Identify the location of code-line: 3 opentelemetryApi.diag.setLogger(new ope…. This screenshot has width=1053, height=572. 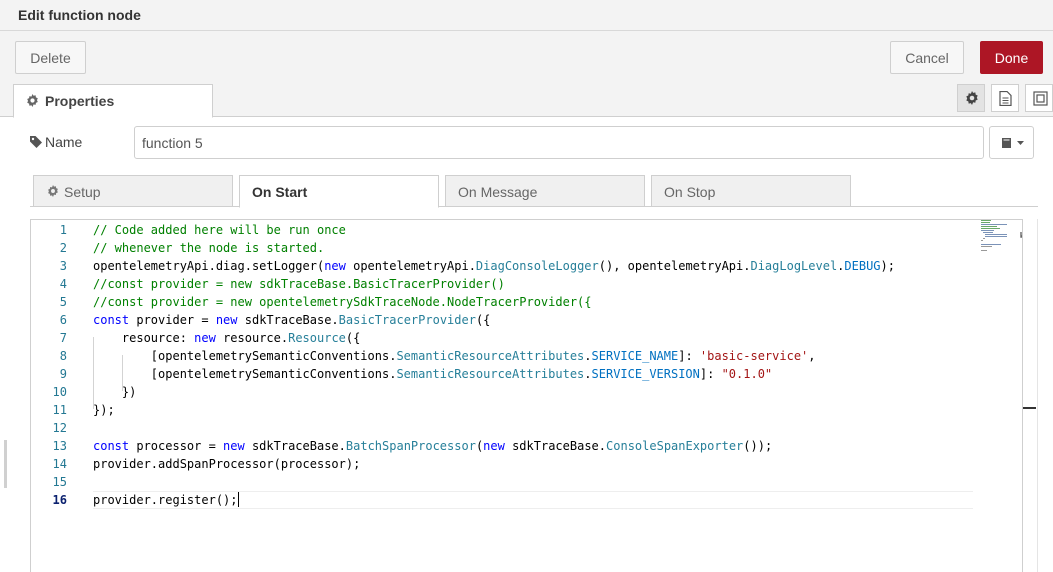
(526, 266).